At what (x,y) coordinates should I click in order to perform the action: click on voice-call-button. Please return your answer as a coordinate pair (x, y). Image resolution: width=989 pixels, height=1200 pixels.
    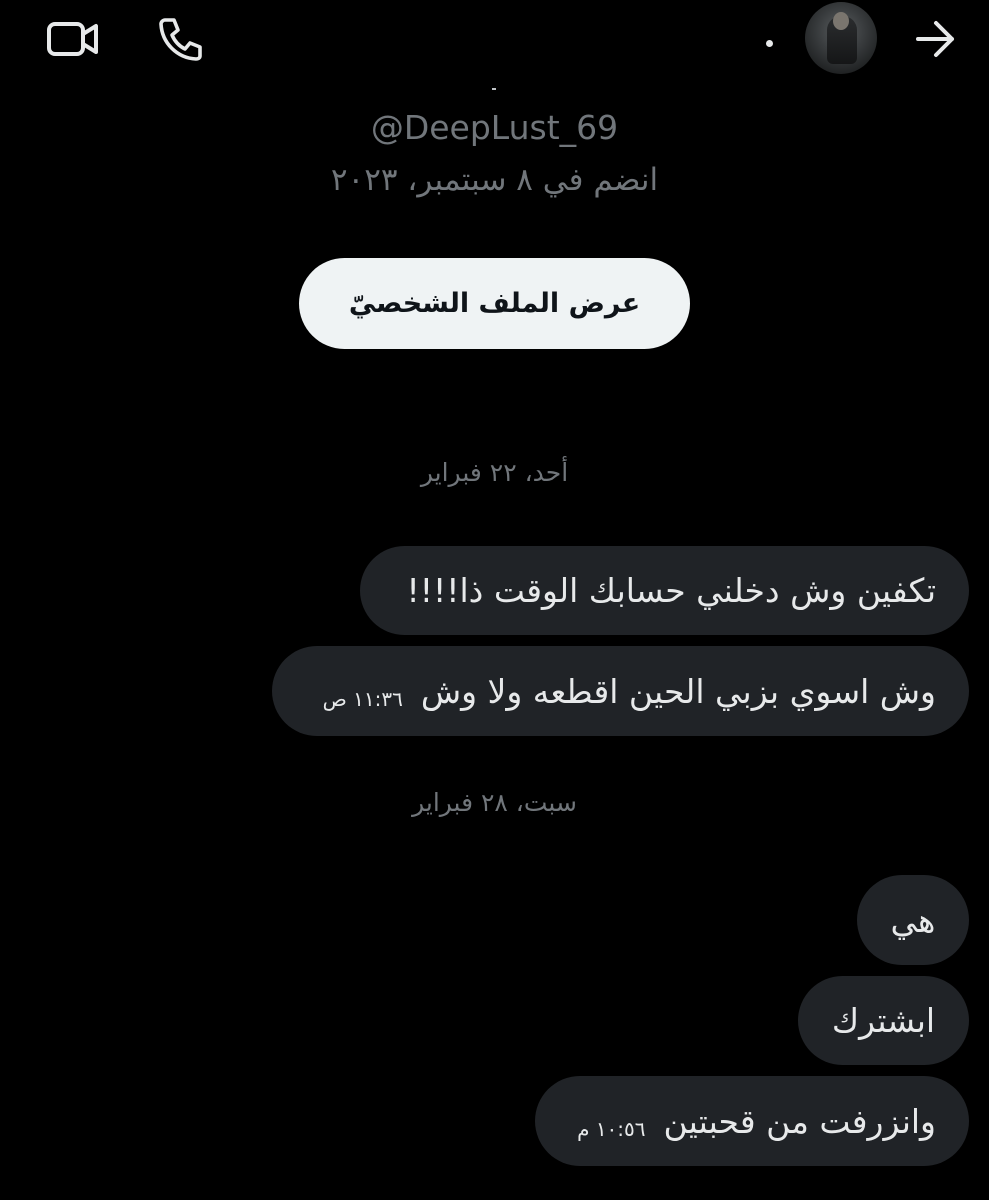
    Looking at the image, I should click on (180, 39).